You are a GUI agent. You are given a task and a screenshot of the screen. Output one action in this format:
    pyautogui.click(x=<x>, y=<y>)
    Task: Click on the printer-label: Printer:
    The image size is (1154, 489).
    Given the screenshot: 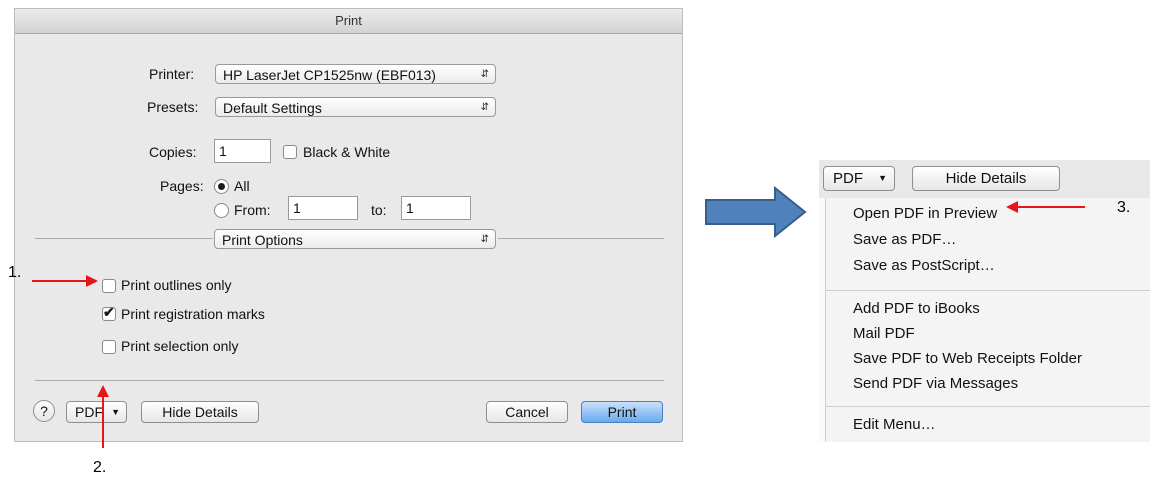 What is the action you would take?
    pyautogui.click(x=172, y=74)
    